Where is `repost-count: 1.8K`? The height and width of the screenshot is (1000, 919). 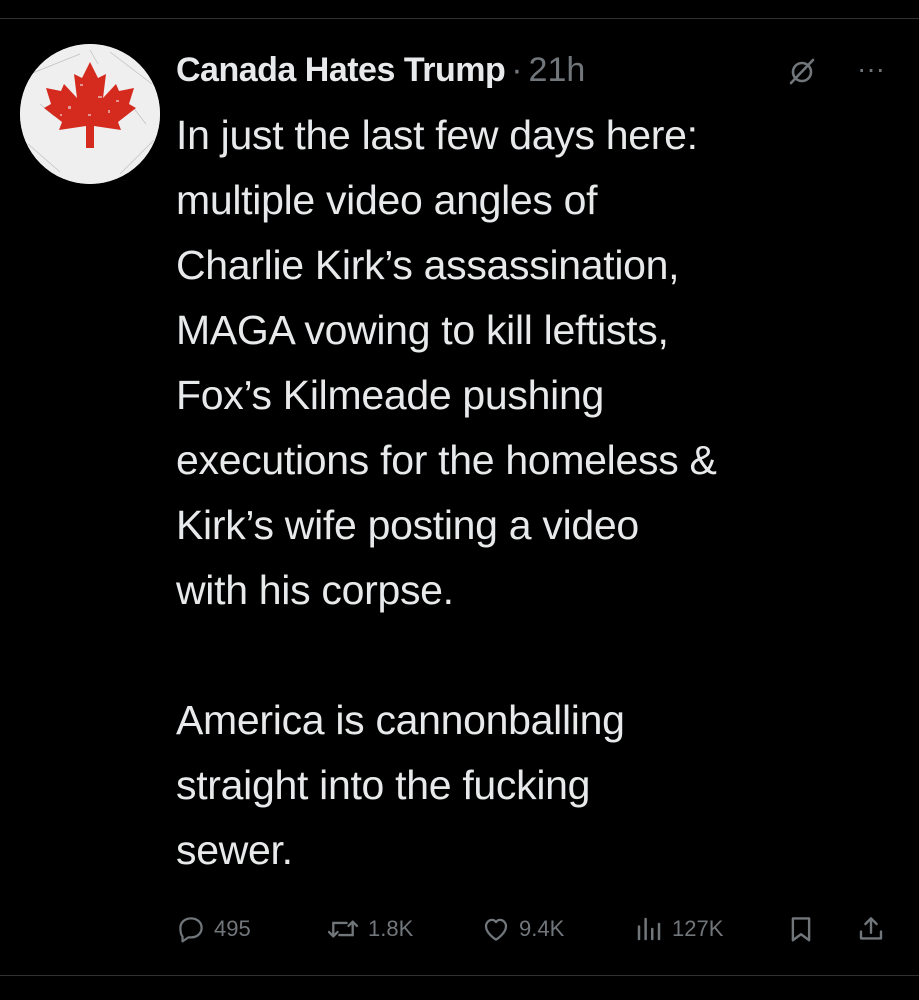 repost-count: 1.8K is located at coordinates (391, 928).